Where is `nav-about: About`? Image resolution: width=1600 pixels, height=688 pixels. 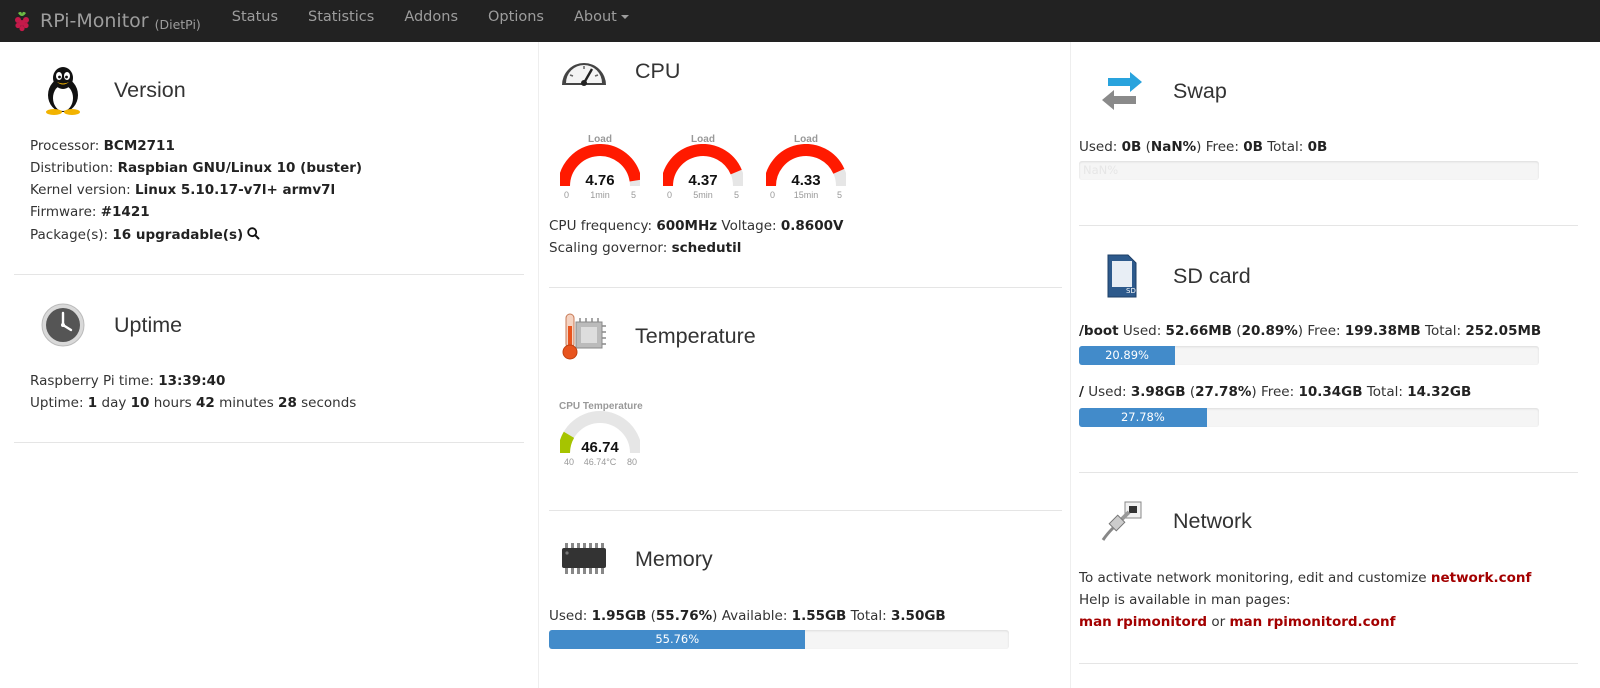
nav-about: About is located at coordinates (601, 21).